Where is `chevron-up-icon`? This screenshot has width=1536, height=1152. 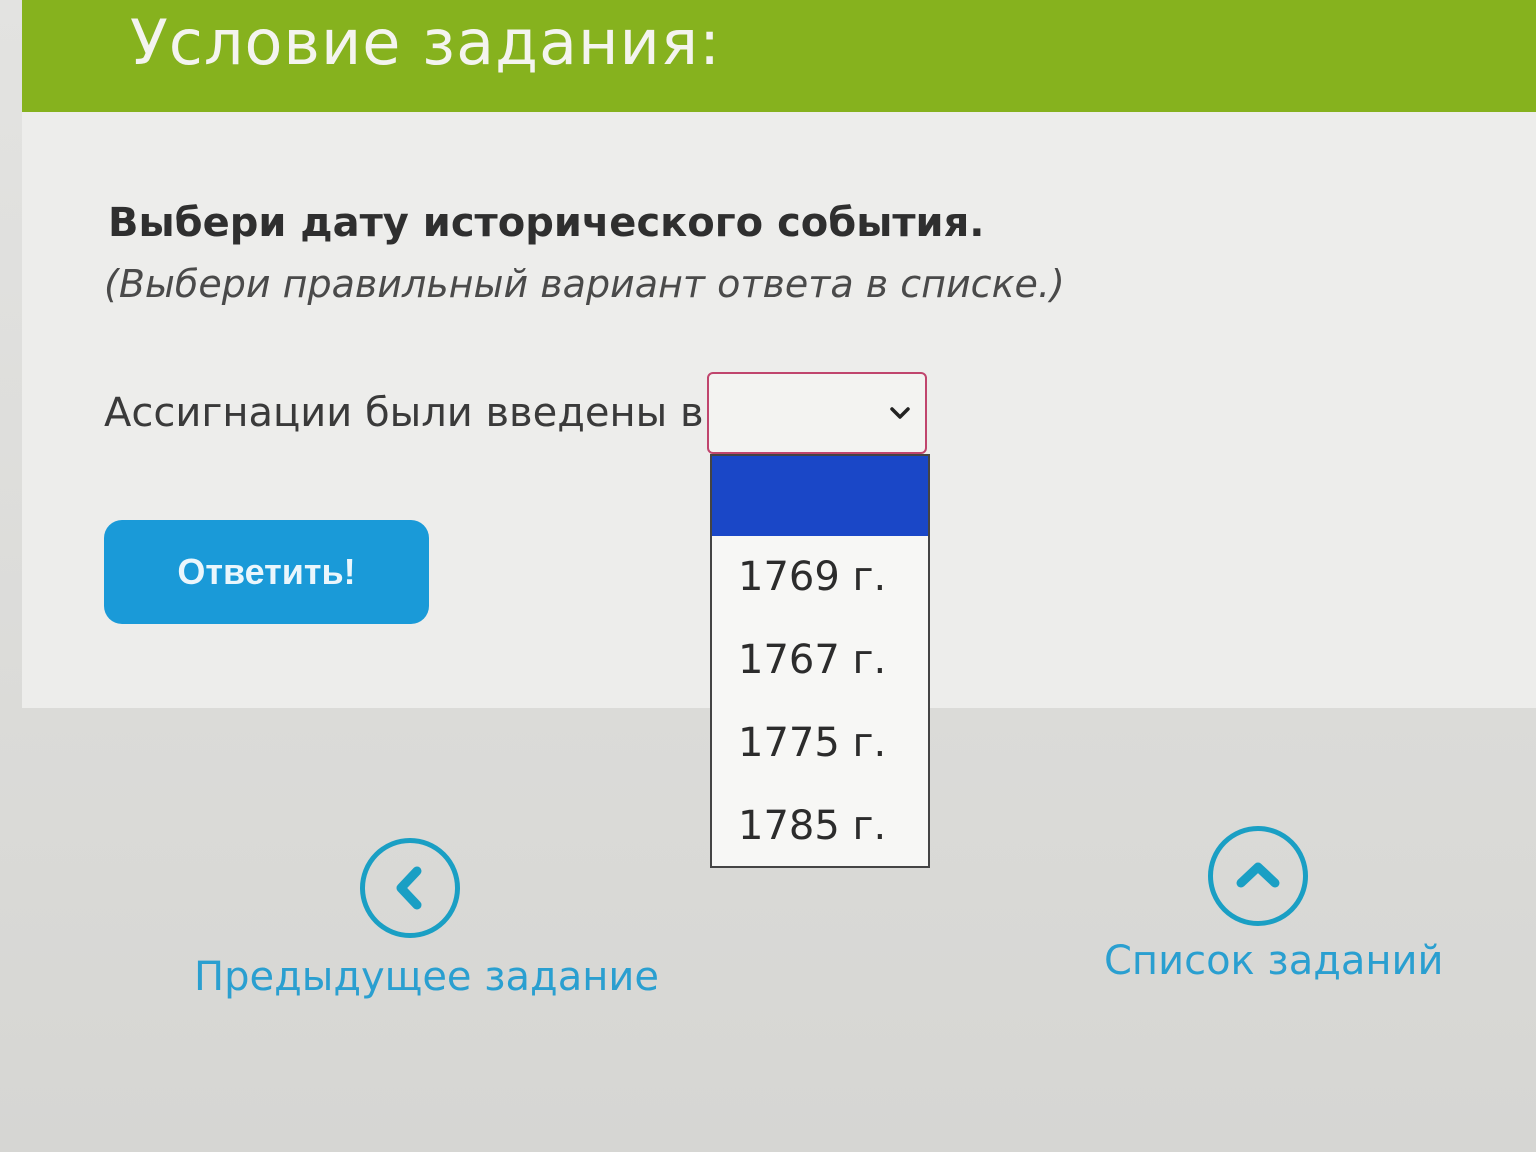 chevron-up-icon is located at coordinates (1258, 876).